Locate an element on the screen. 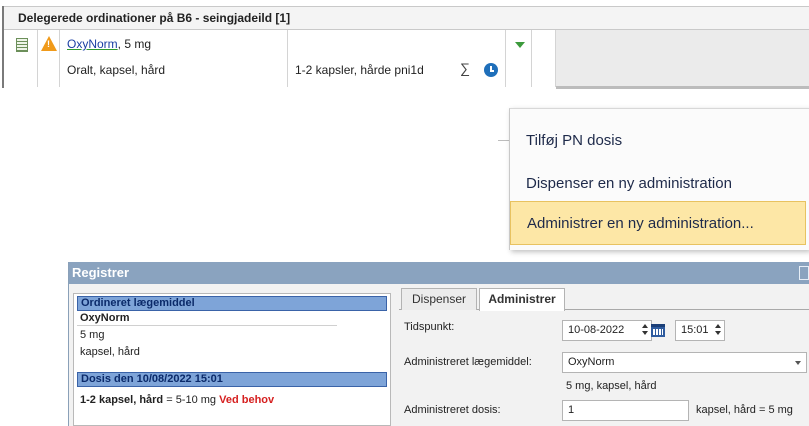 This screenshot has height=426, width=809. divider is located at coordinates (207, 325).